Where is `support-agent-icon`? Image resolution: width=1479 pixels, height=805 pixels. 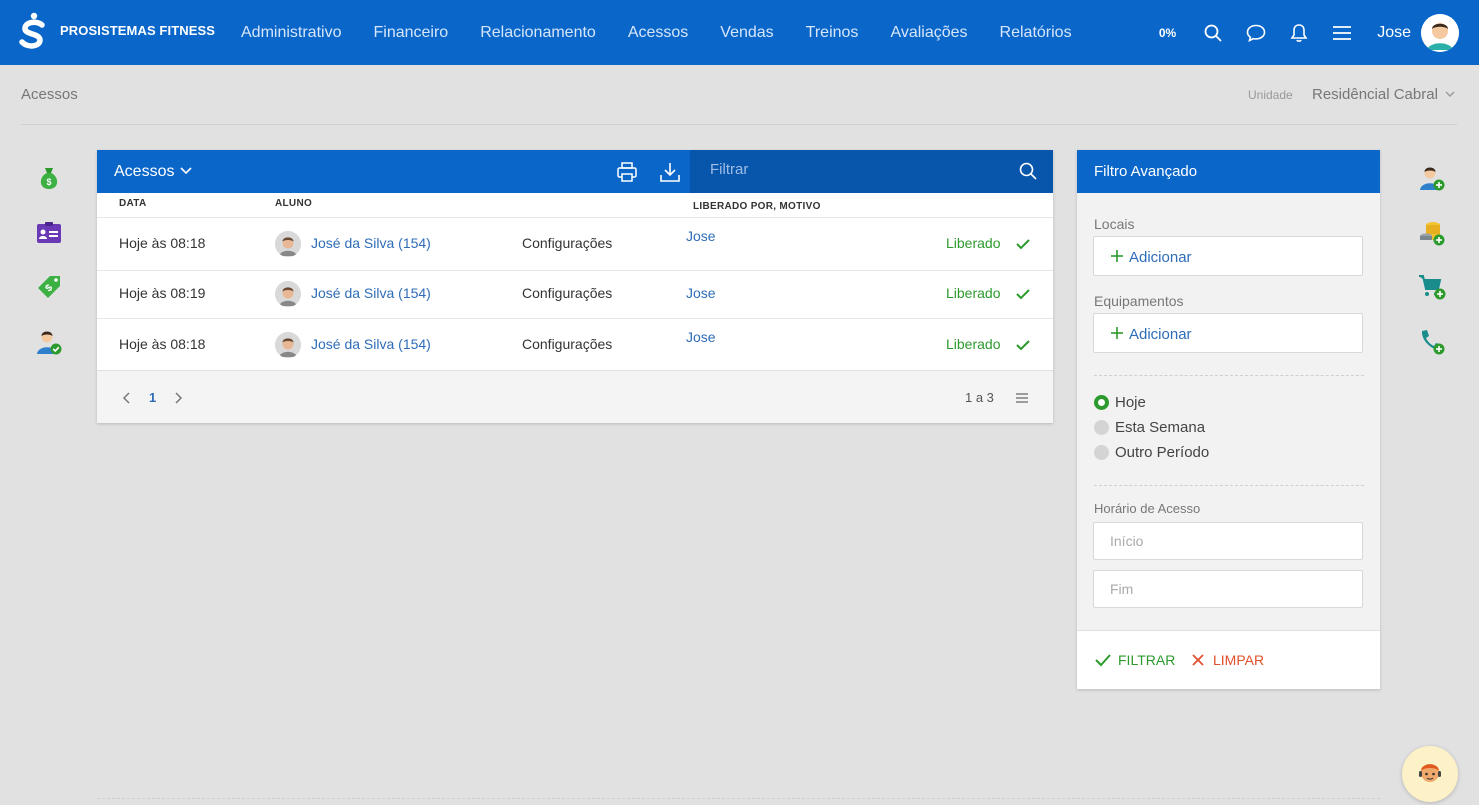 support-agent-icon is located at coordinates (1430, 773).